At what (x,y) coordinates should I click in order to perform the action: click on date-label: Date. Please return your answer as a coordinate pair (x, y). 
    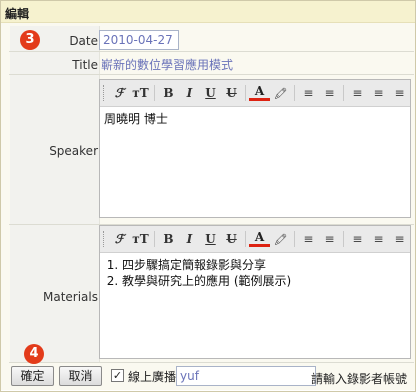
    Looking at the image, I should click on (83, 41).